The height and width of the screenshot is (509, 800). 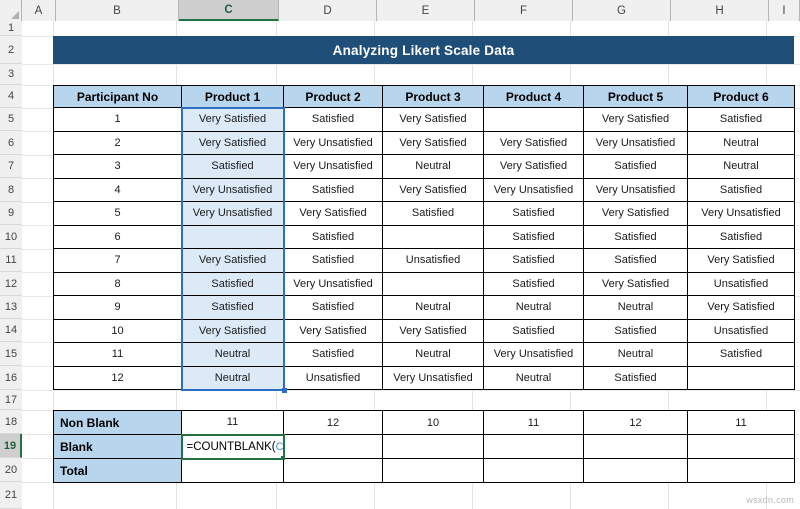 I want to click on column-header-d: D, so click(x=328, y=10).